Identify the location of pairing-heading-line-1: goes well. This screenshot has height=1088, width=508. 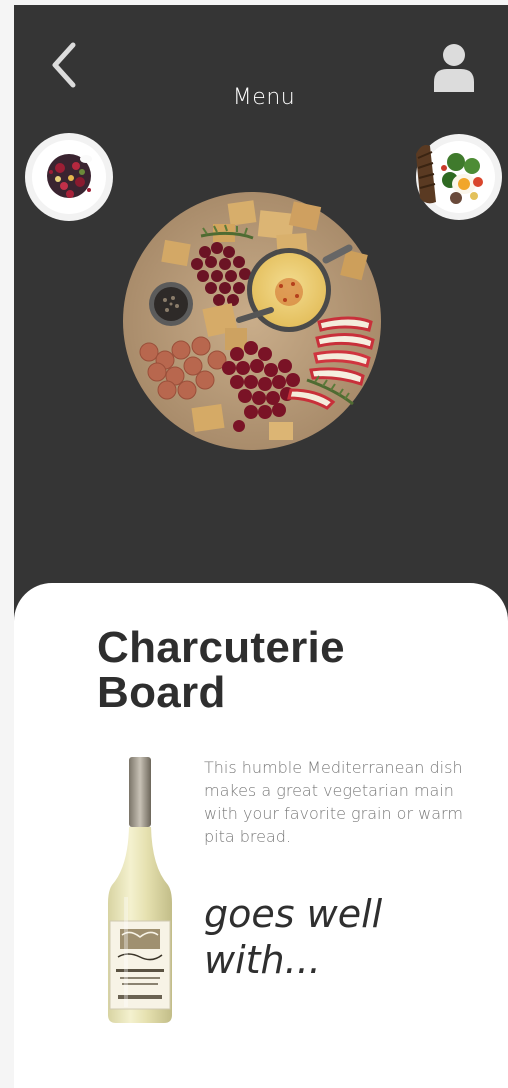
(293, 914).